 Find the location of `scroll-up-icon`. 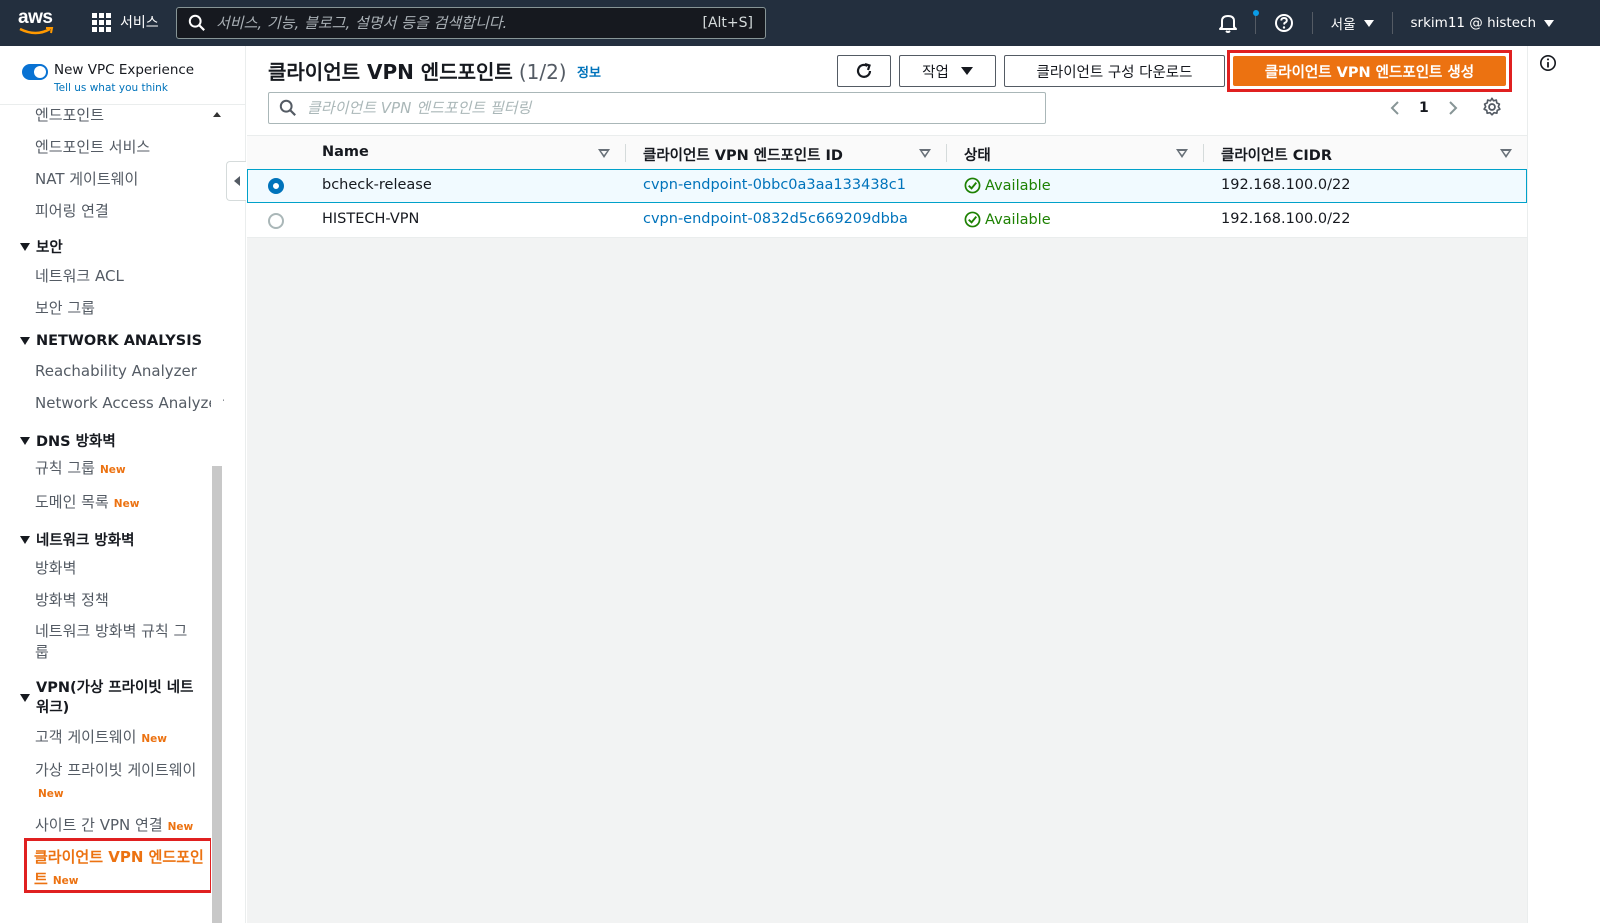

scroll-up-icon is located at coordinates (217, 114).